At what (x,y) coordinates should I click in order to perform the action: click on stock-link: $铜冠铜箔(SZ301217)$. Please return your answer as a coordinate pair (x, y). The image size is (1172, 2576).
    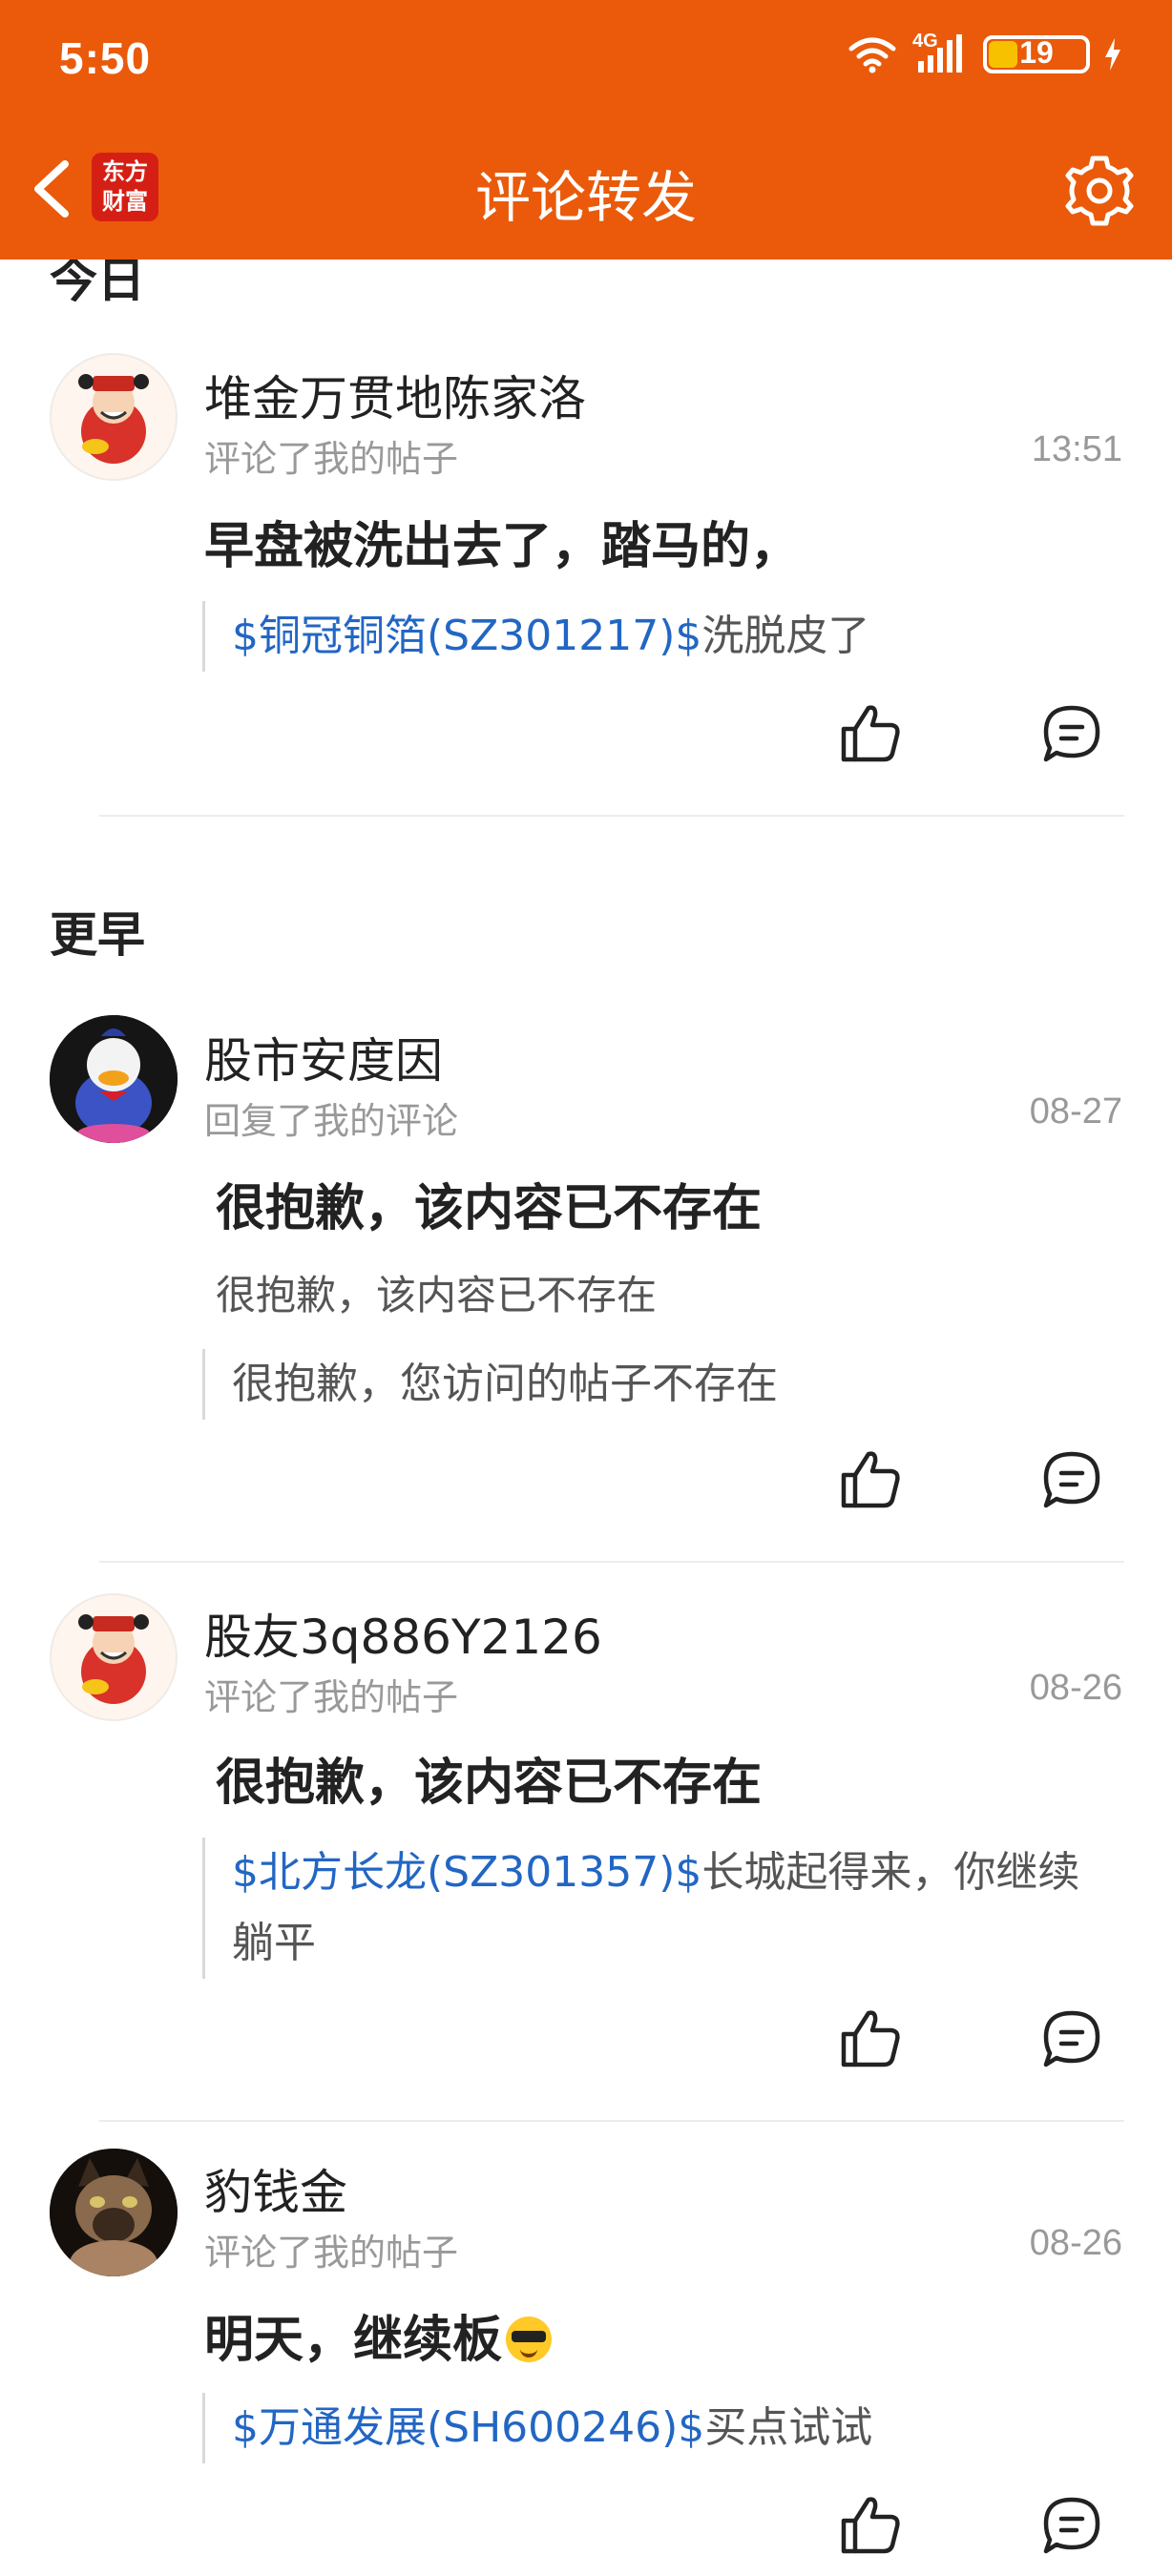
    Looking at the image, I should click on (466, 636).